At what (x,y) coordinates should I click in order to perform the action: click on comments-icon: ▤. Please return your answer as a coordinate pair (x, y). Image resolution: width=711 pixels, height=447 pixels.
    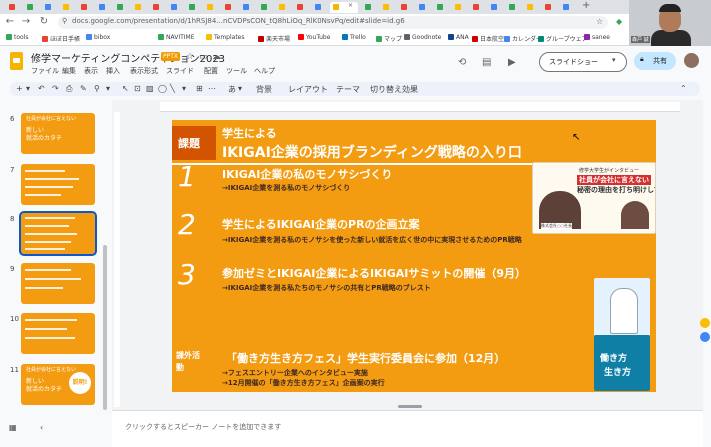
    Looking at the image, I should click on (486, 62).